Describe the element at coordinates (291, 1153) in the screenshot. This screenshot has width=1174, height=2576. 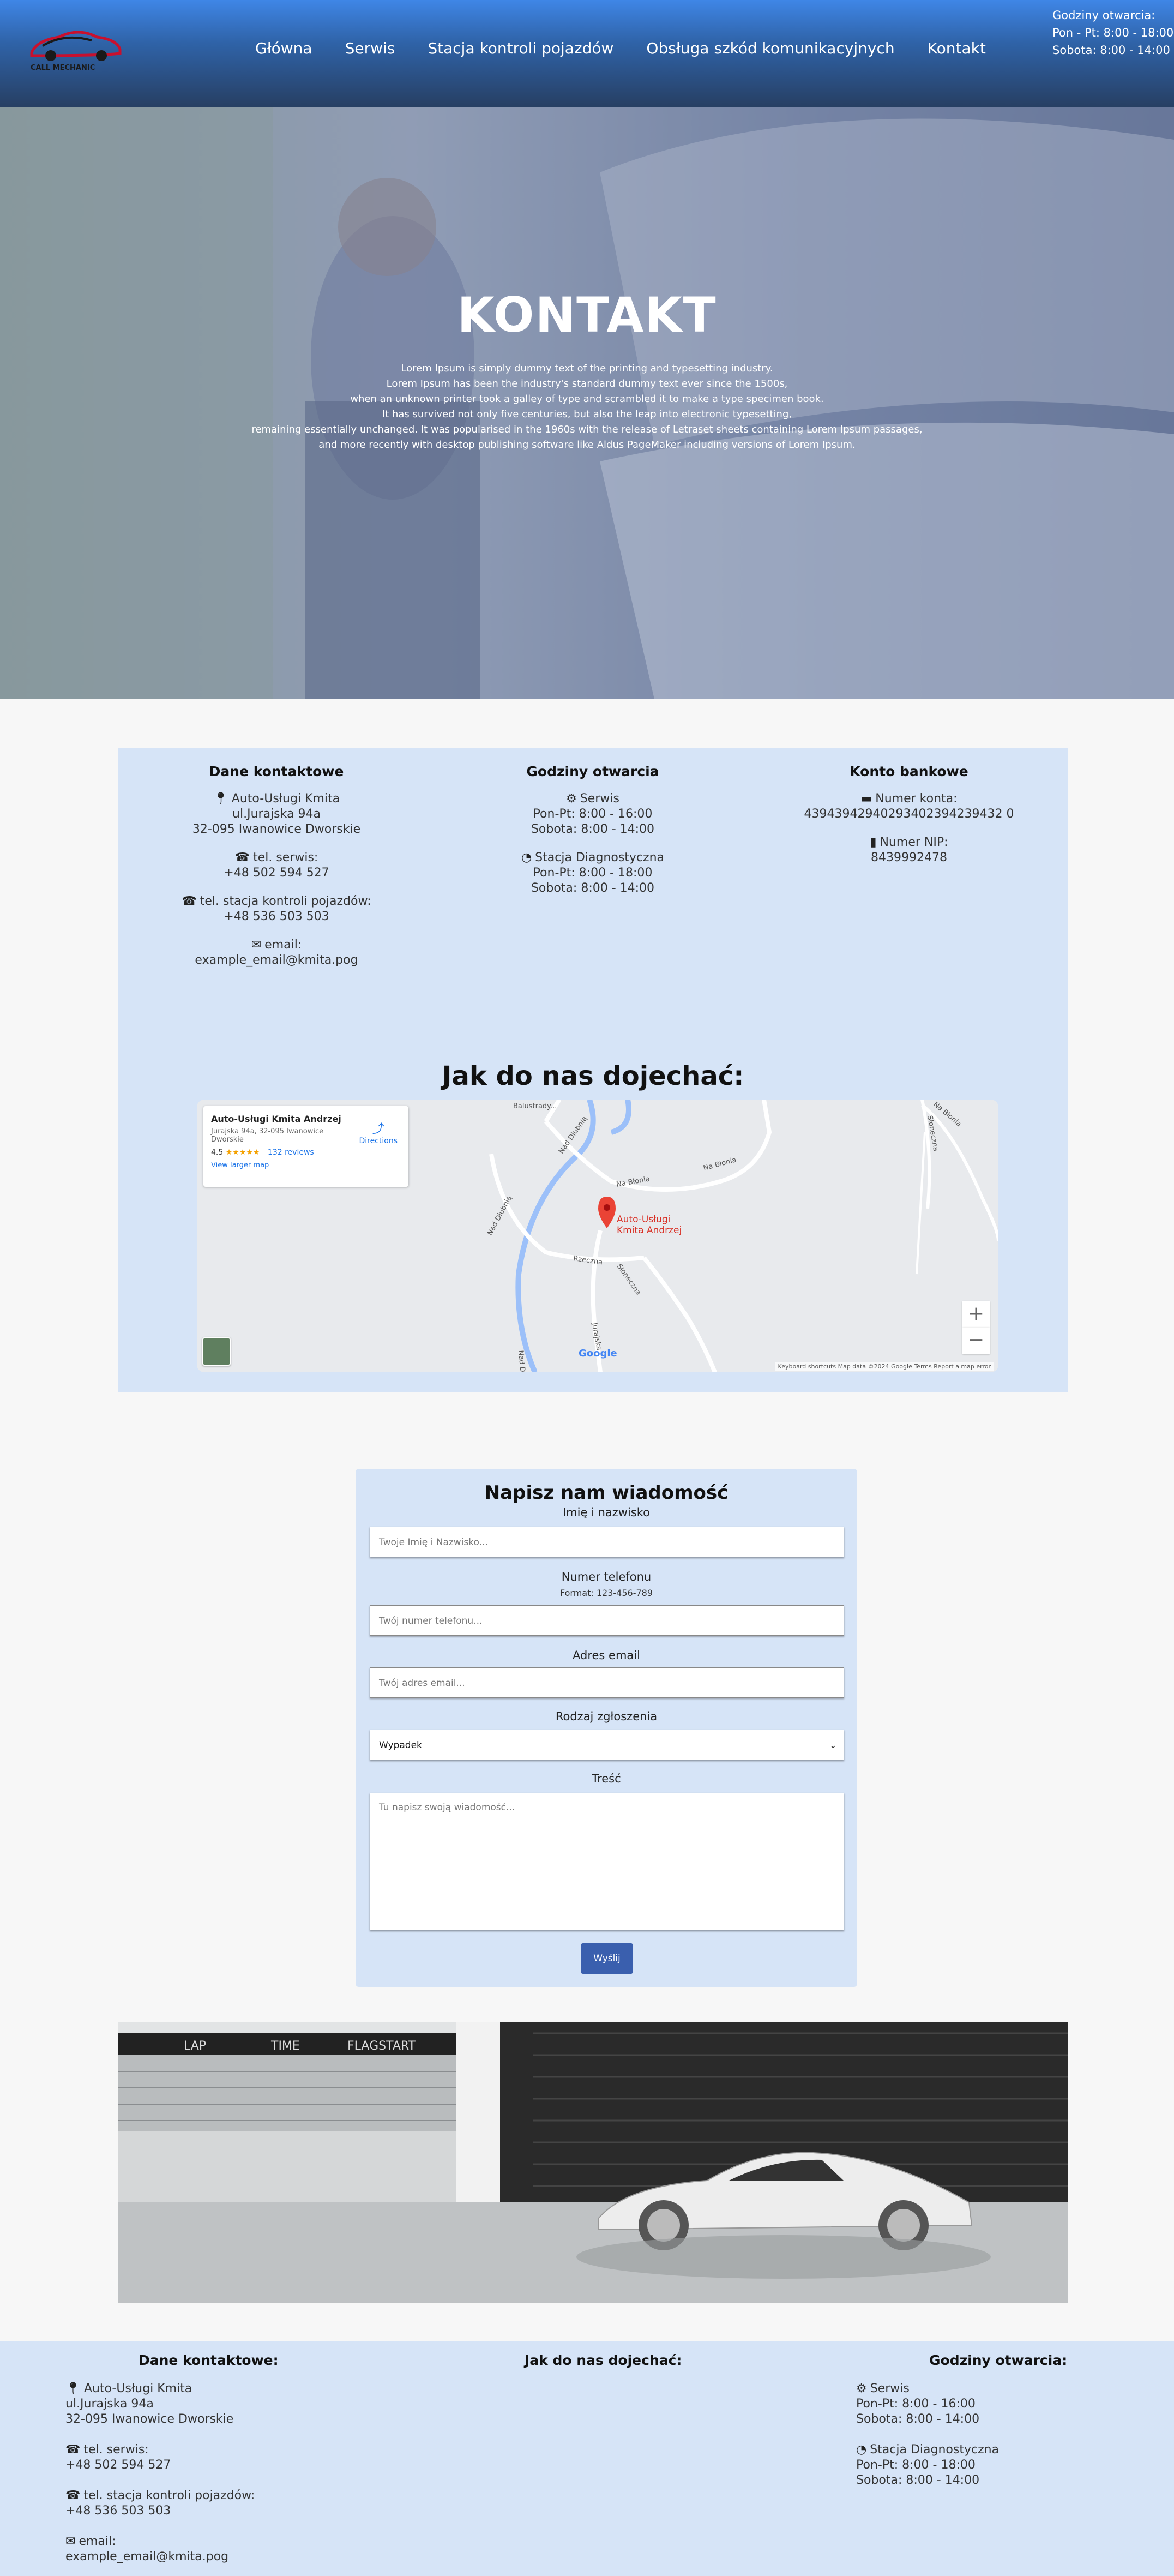
I see `reviews-link: 132 reviews` at that location.